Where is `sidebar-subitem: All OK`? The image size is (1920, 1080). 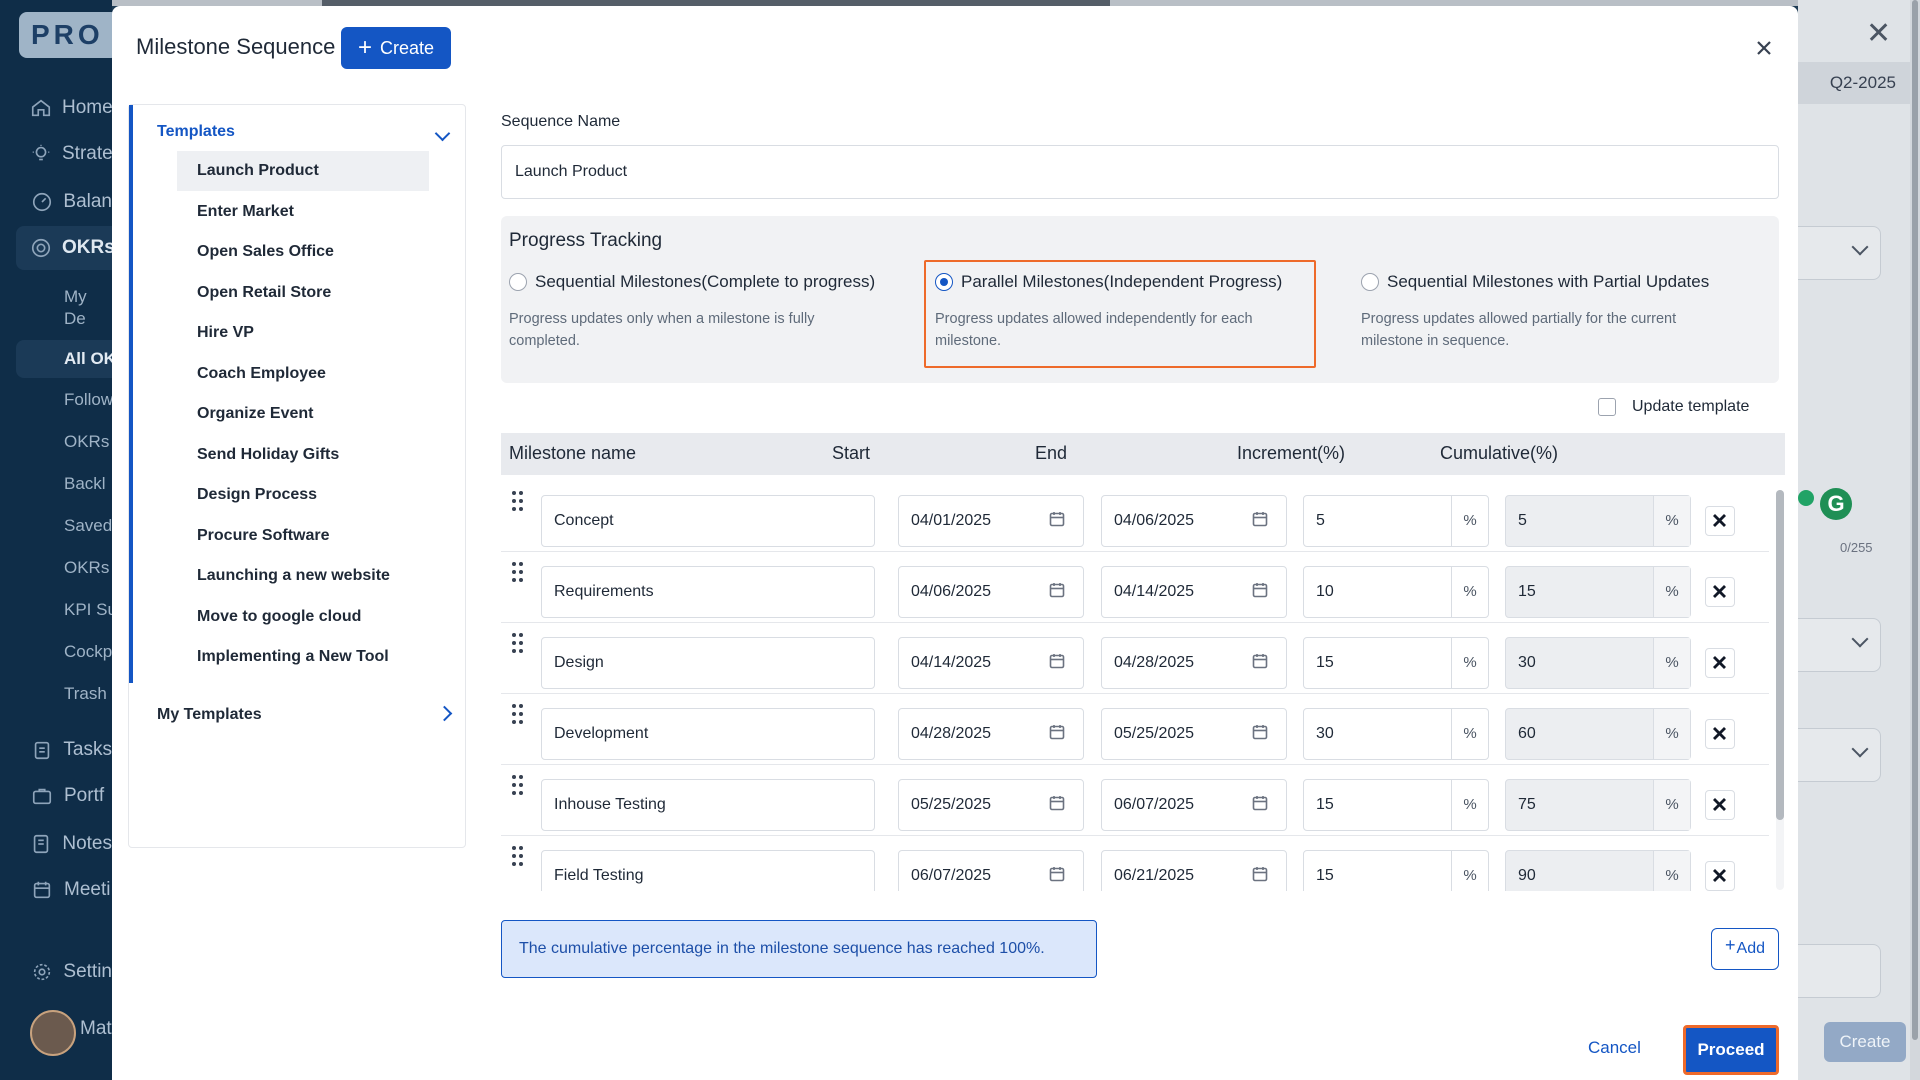 sidebar-subitem: All OK is located at coordinates (64, 359).